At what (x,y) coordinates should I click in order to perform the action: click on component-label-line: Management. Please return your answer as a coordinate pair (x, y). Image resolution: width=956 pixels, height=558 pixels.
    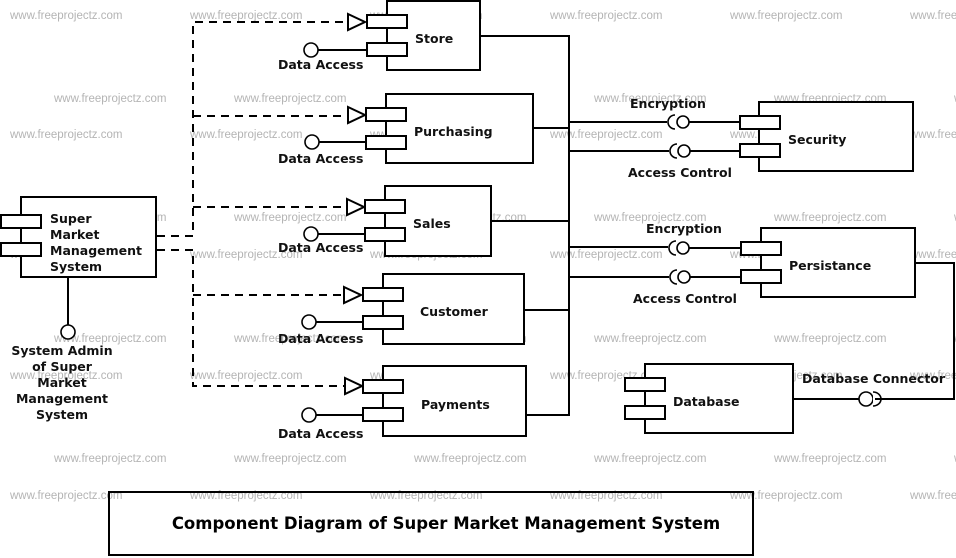
    Looking at the image, I should click on (96, 250).